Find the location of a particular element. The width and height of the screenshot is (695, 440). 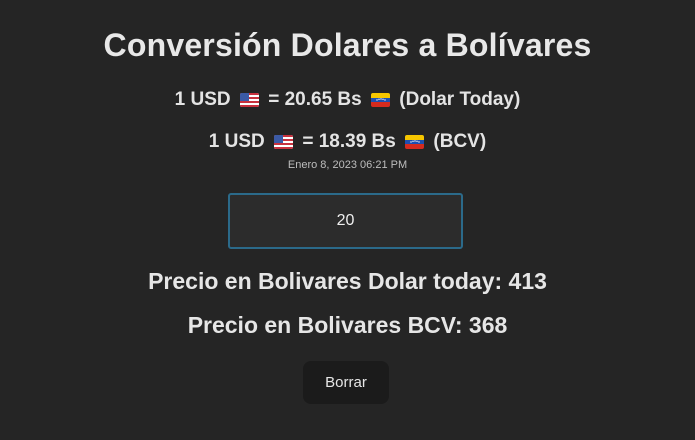

result-bcv: Precio en Bolivares BCV: 368 is located at coordinates (347, 325).